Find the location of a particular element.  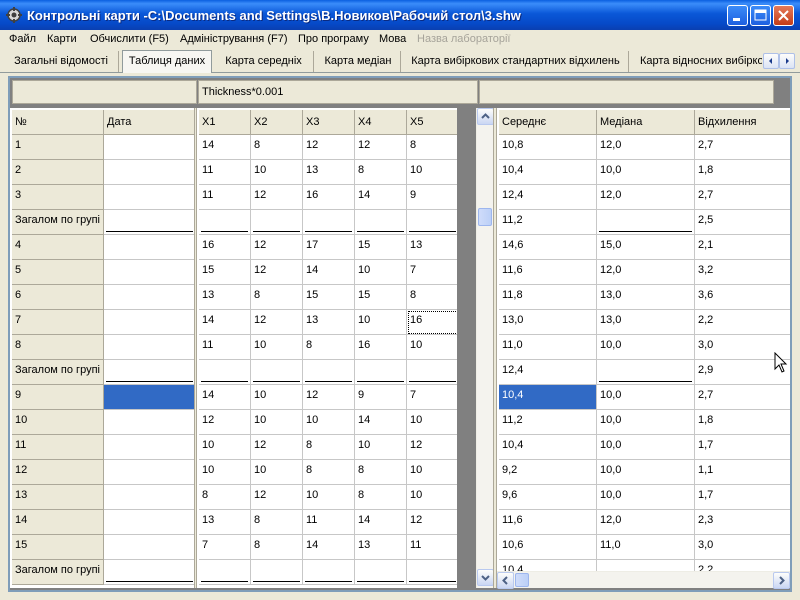

deviation-cell: 2,7 is located at coordinates (742, 197).